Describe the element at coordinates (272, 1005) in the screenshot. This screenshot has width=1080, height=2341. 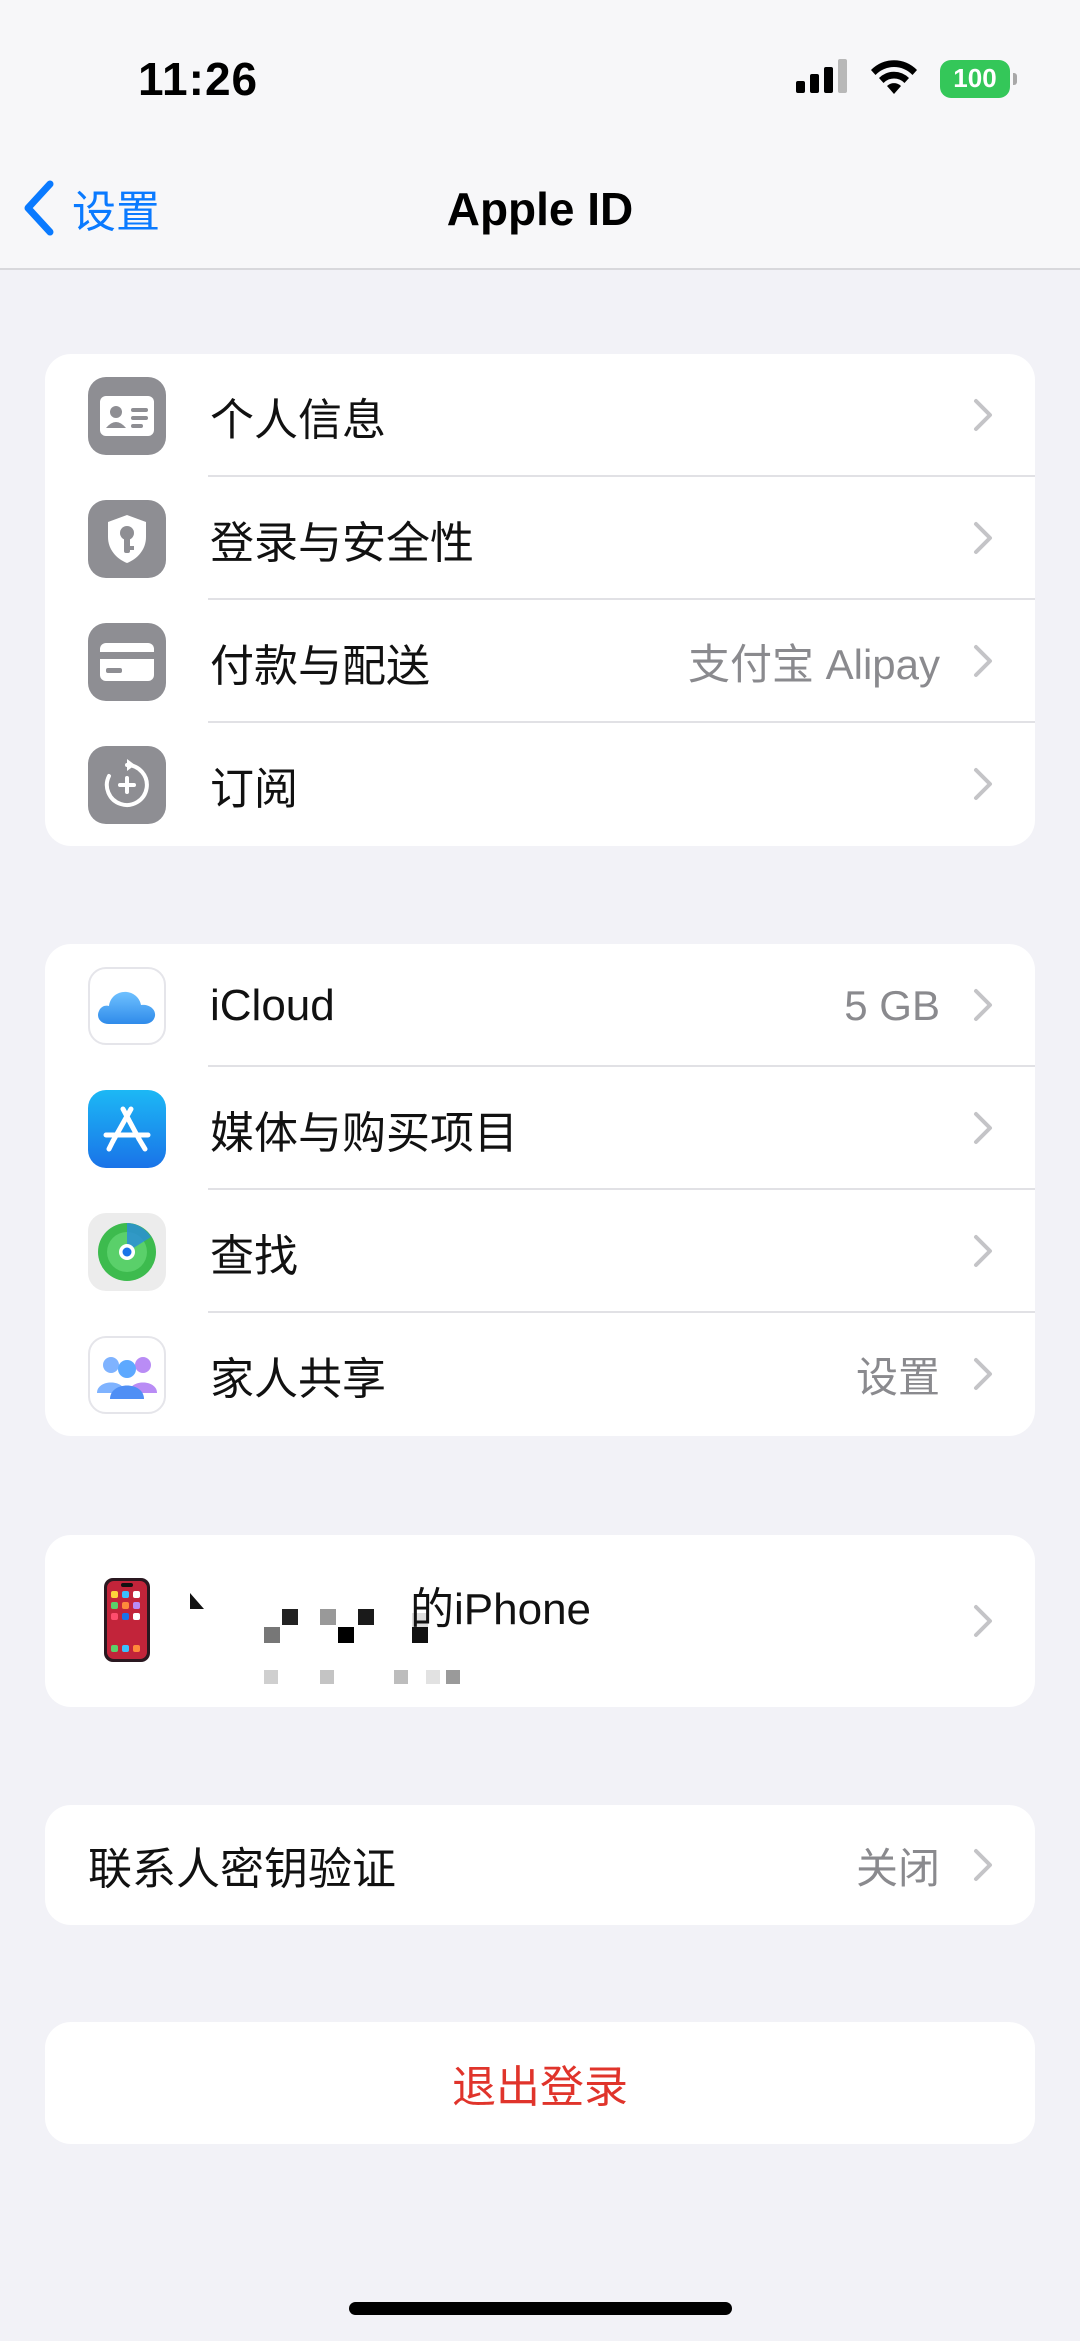
I see `row-label: iCloud` at that location.